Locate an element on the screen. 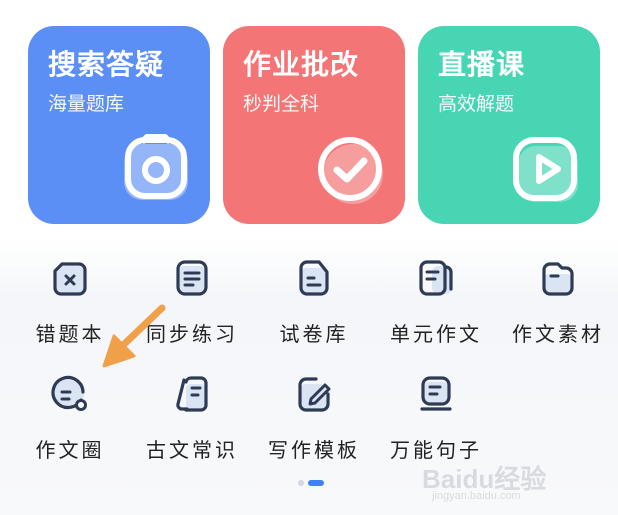 Image resolution: width=618 pixels, height=515 pixels. grid-item-sentence: 万能句子 is located at coordinates (434, 422).